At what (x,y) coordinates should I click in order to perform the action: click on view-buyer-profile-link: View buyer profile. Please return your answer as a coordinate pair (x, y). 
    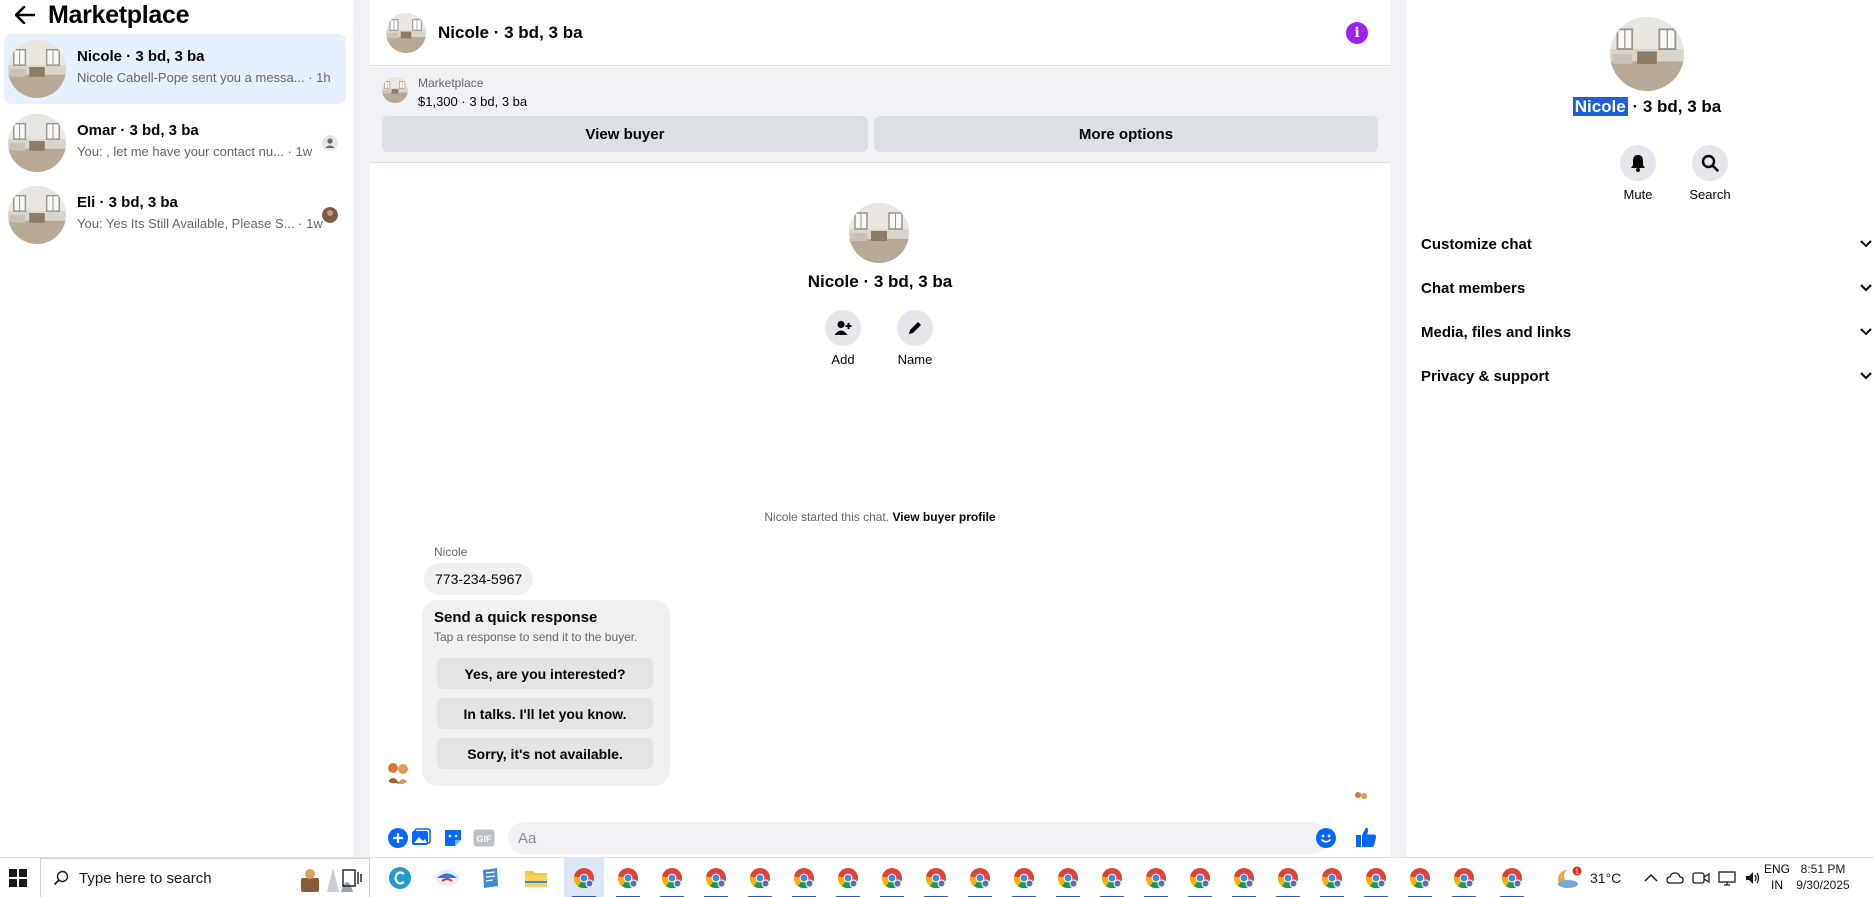
    Looking at the image, I should click on (943, 517).